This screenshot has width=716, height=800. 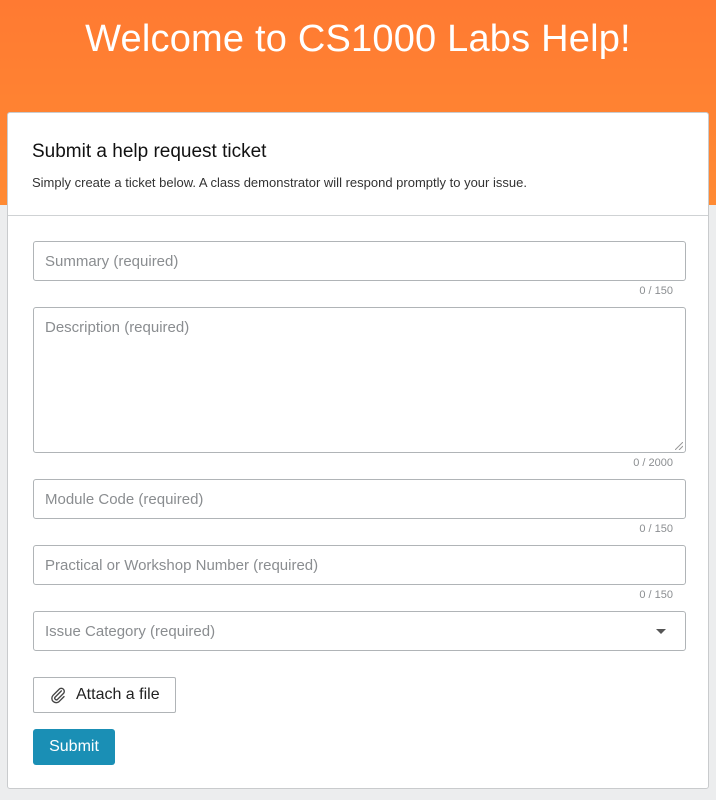 I want to click on form-title: Submit a help request ticket, so click(x=149, y=151).